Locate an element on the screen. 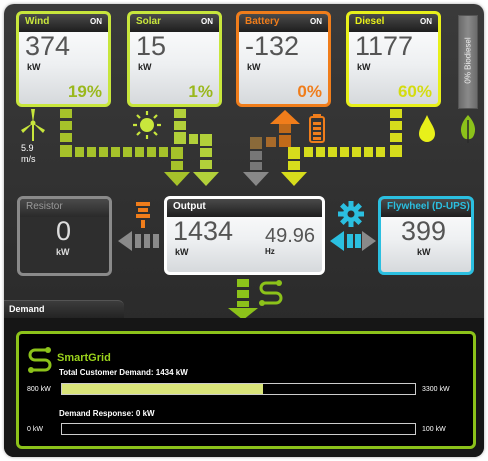  total-demand-label: Total Customer Demand: 1434 kW is located at coordinates (123, 372).